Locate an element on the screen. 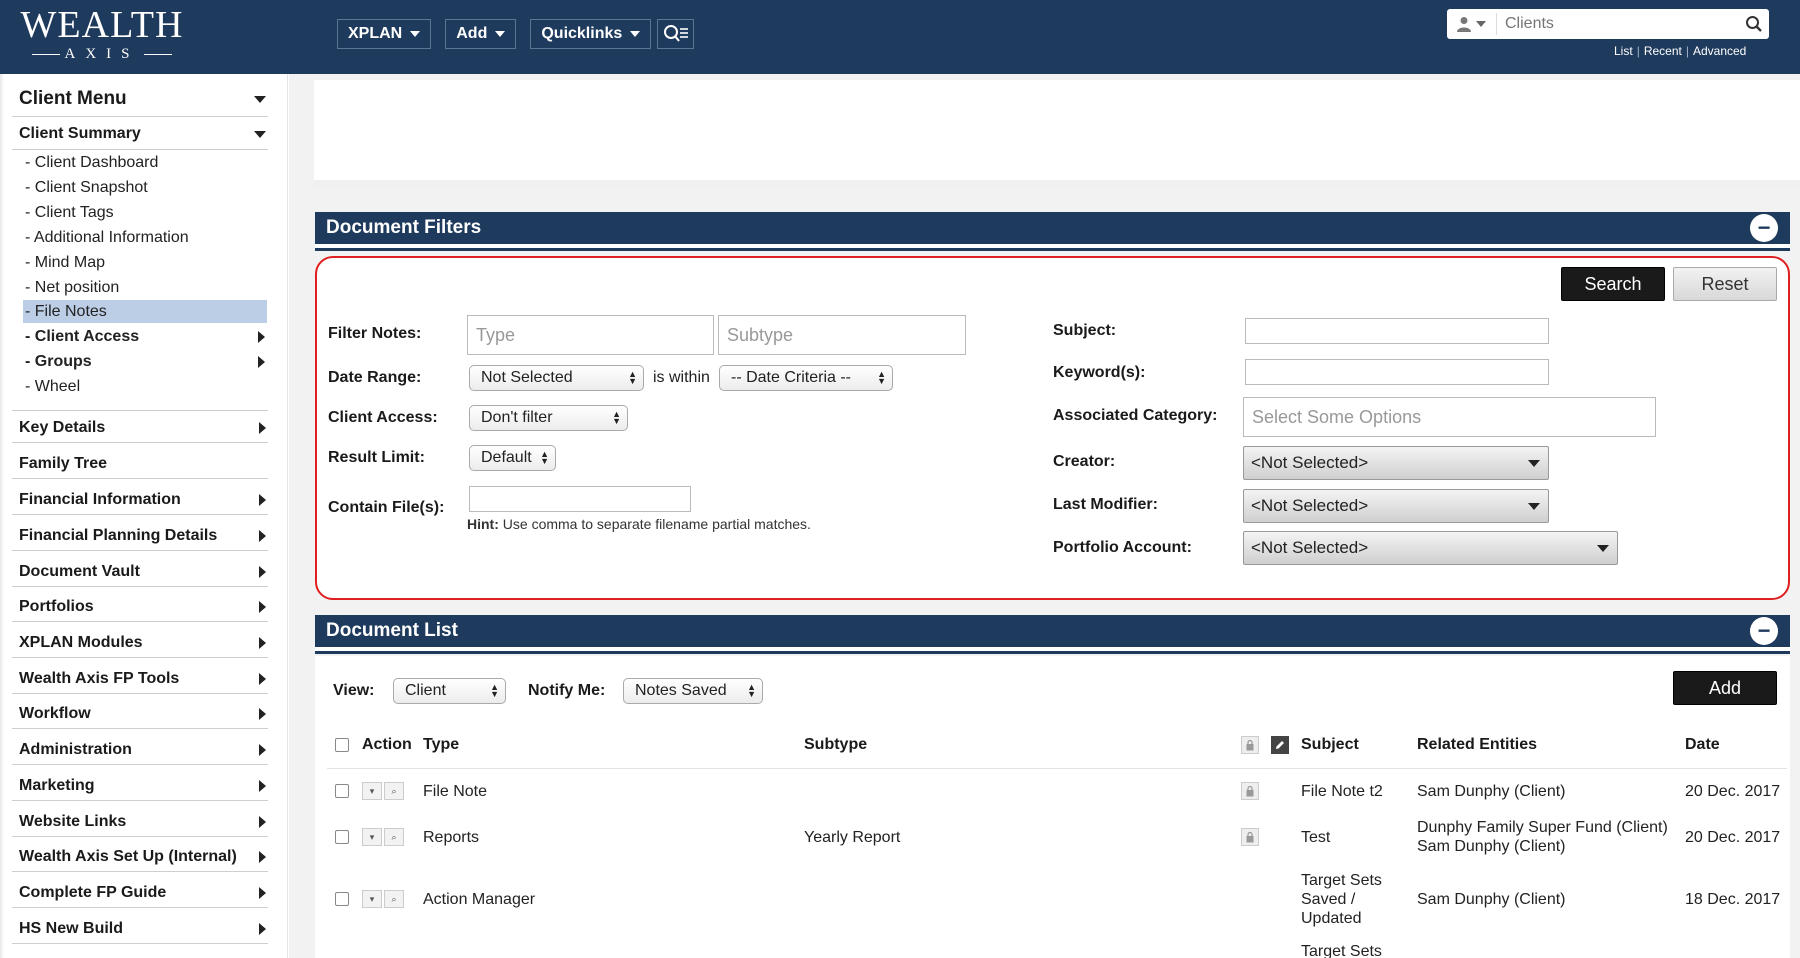  sidebar-section-xplan-modules: XPLAN Modules is located at coordinates (140, 643).